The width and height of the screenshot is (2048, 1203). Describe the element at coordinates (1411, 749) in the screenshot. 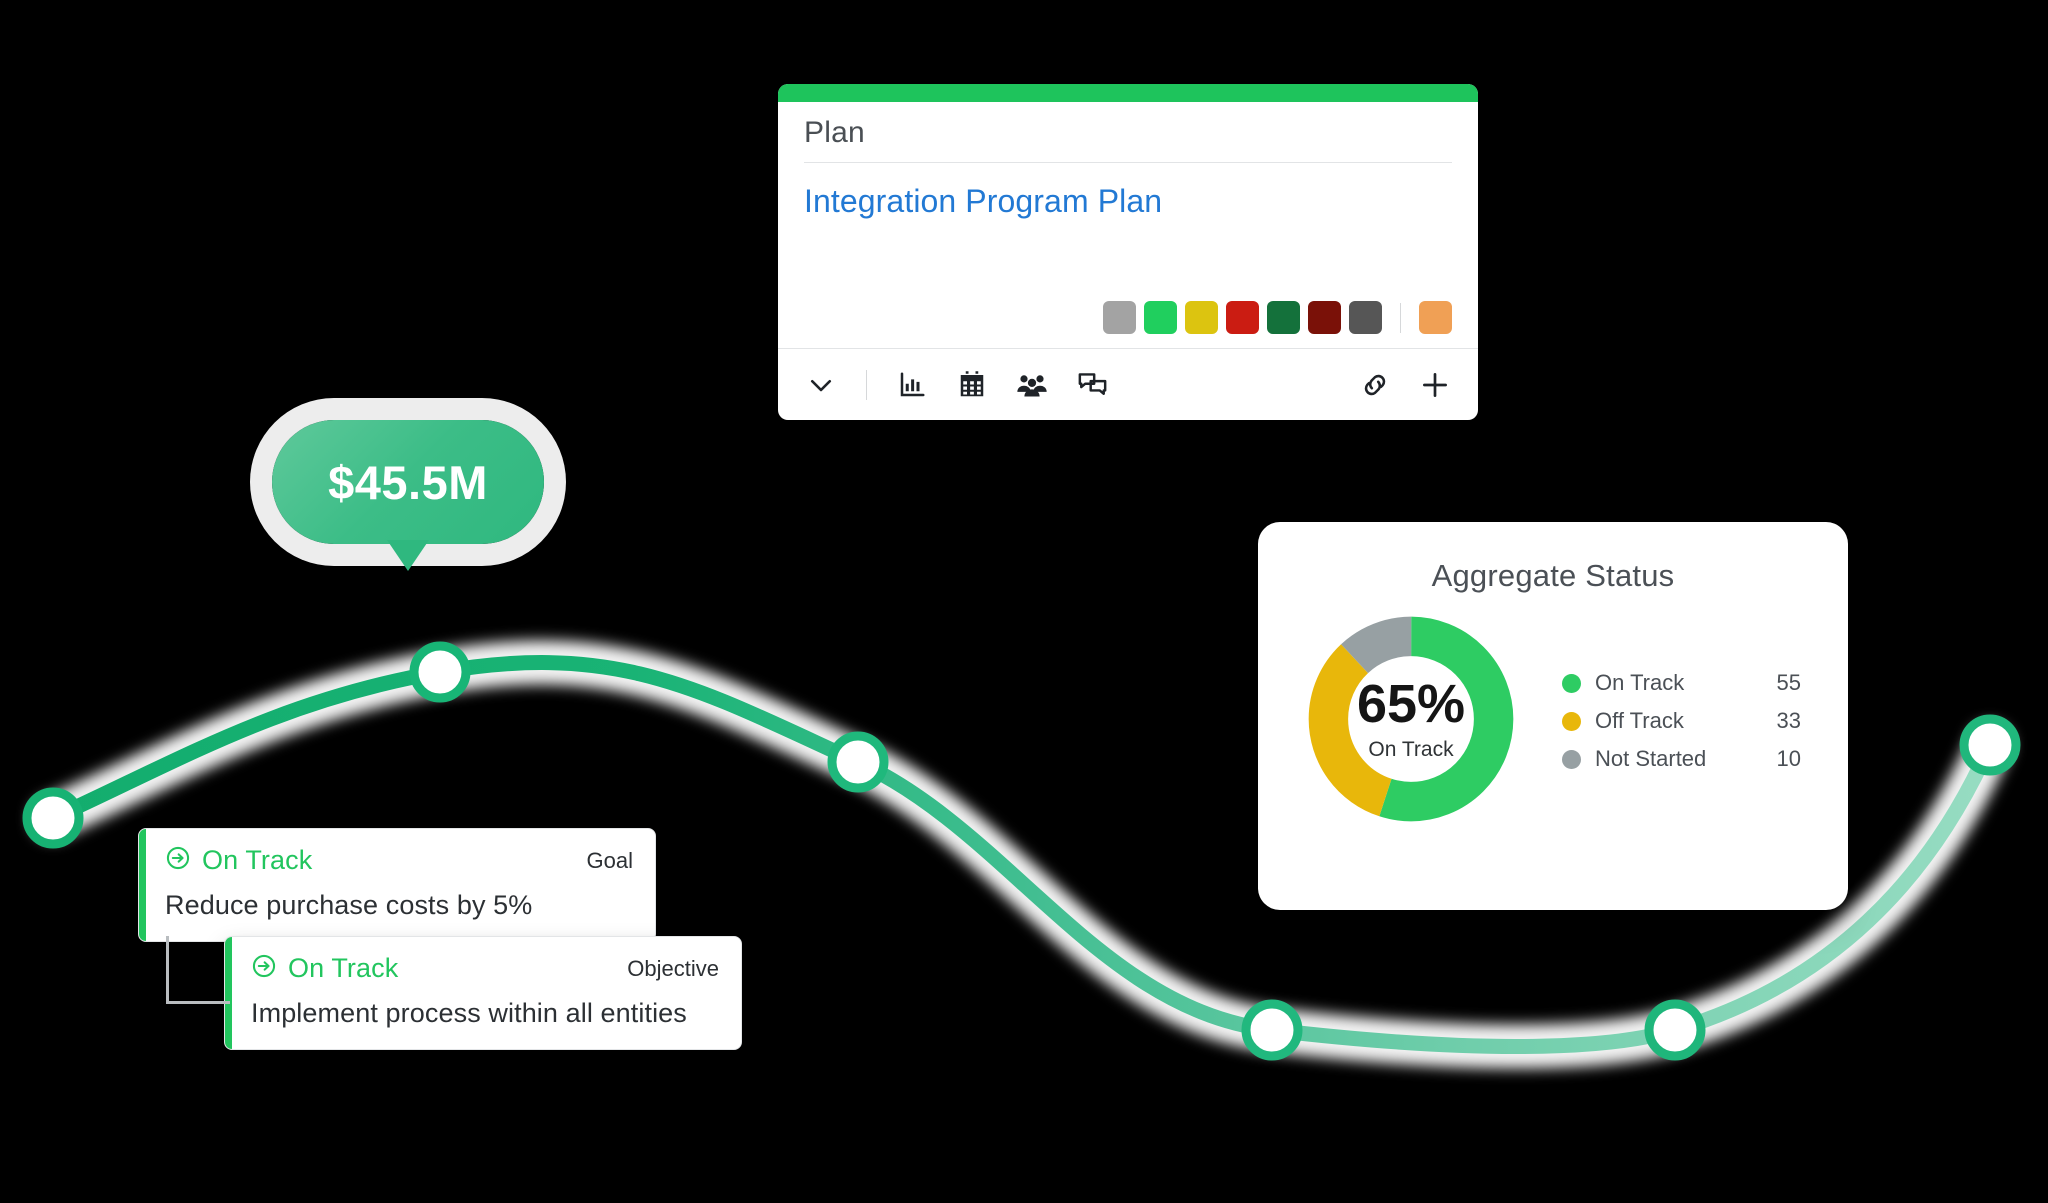

I see `donut-sublabel: On Track` at that location.